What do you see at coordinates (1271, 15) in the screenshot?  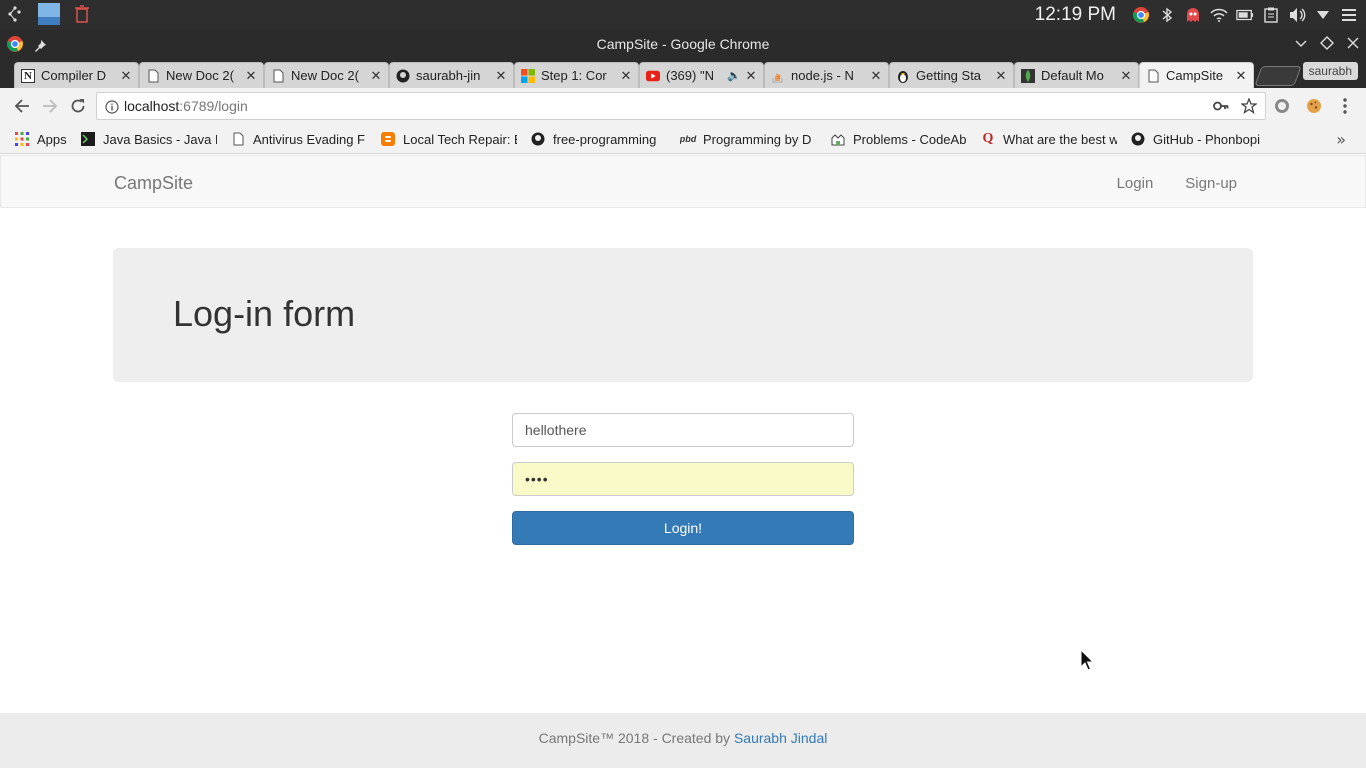 I see `clipboard-icon` at bounding box center [1271, 15].